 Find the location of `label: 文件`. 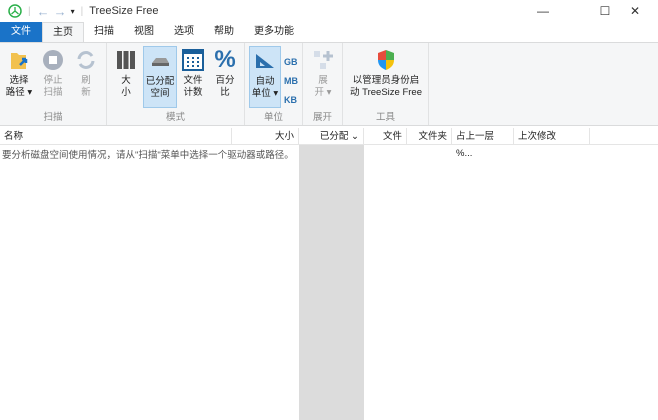

label: 文件 is located at coordinates (193, 80).